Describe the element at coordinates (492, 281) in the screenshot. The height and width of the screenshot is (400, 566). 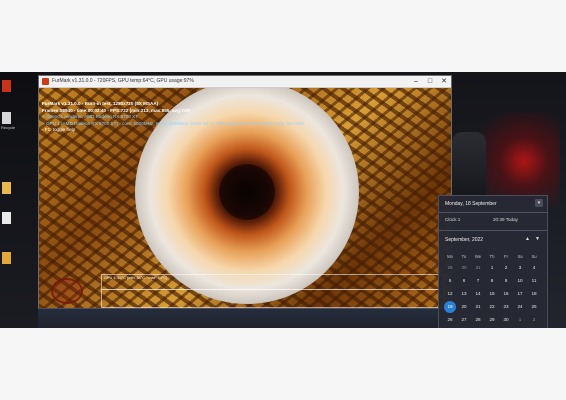
I see `calendar-day: 8` at that location.